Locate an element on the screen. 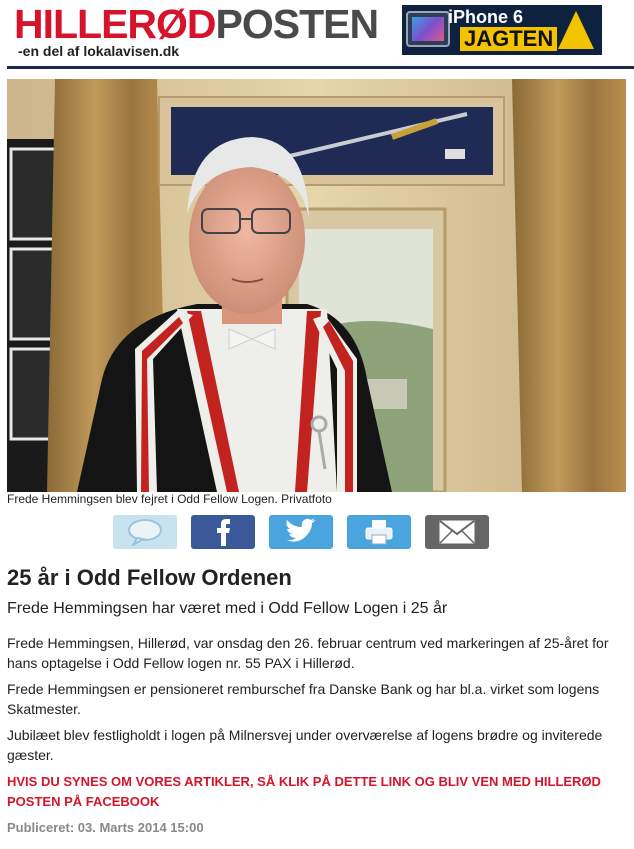  logo-gray-part: POSTEN is located at coordinates (297, 24).